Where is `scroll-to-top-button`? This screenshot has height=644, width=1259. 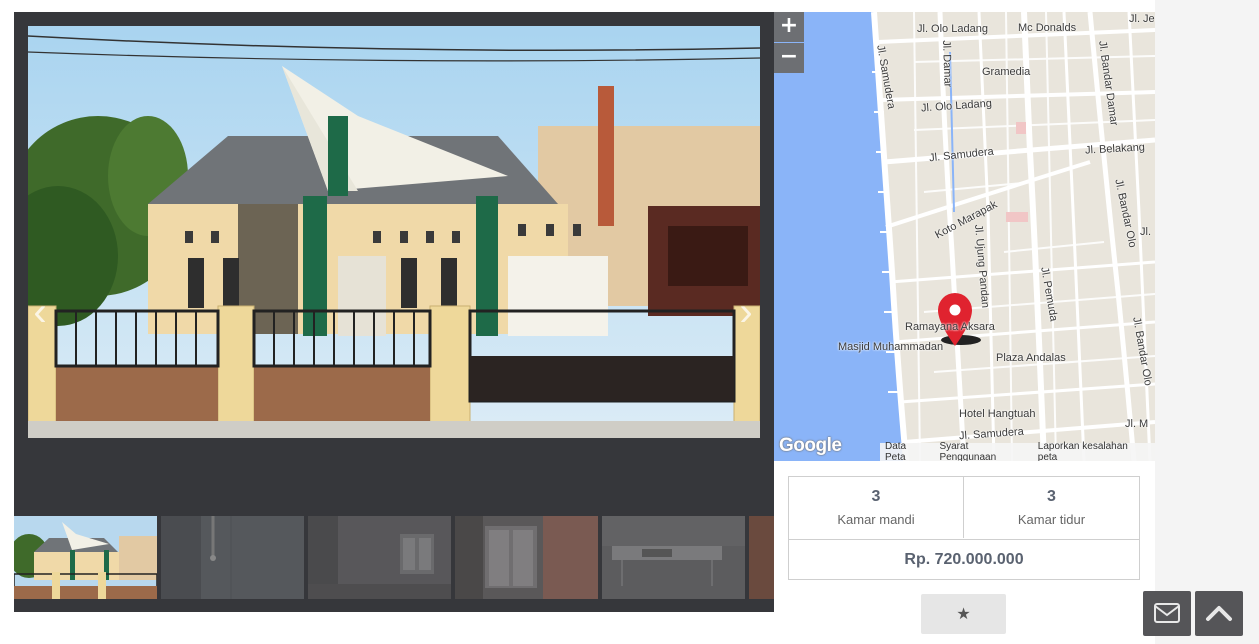
scroll-to-top-button is located at coordinates (1219, 613).